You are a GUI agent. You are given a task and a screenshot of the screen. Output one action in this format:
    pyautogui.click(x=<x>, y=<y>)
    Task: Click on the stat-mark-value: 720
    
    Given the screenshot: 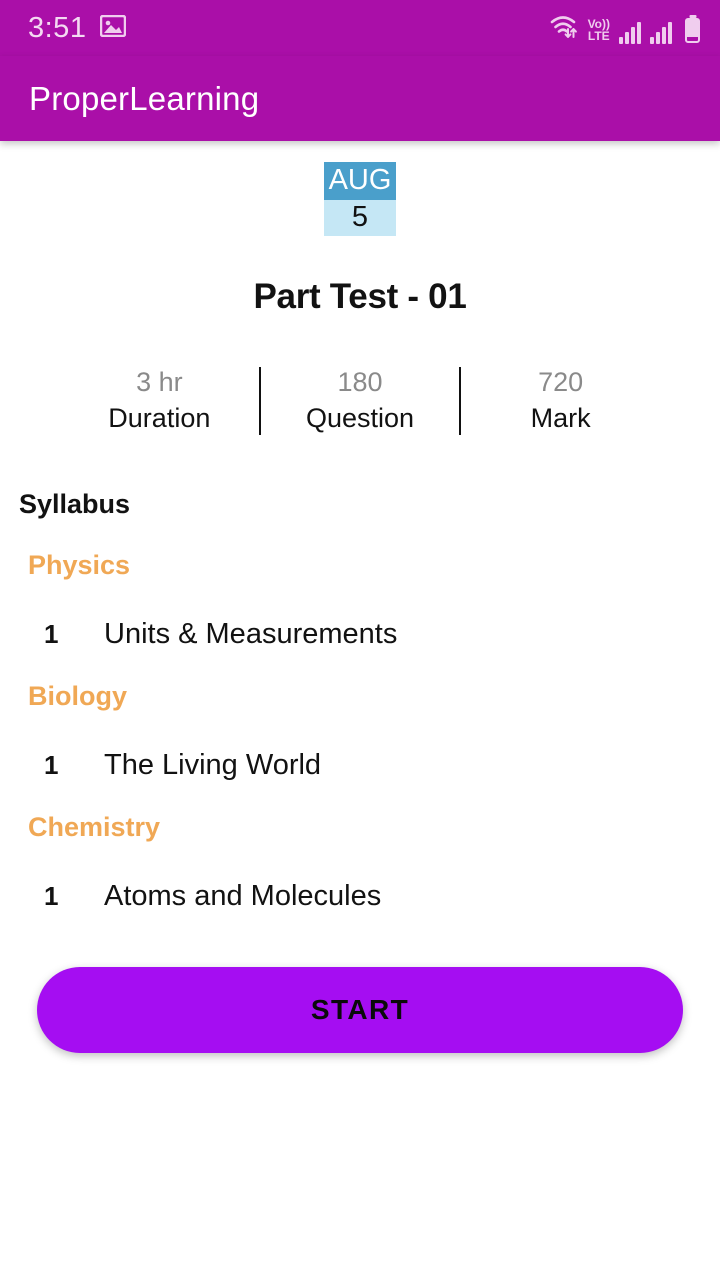 What is the action you would take?
    pyautogui.click(x=561, y=382)
    